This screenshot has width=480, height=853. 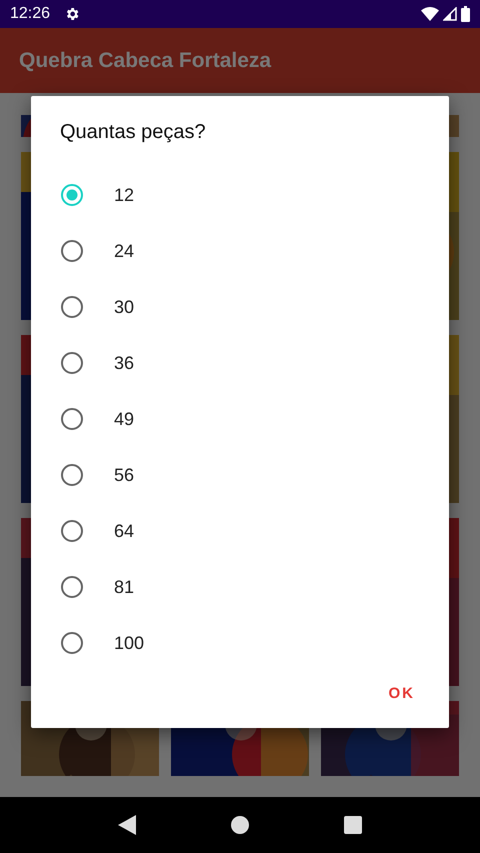 What do you see at coordinates (240, 251) in the screenshot?
I see `option-item: 24` at bounding box center [240, 251].